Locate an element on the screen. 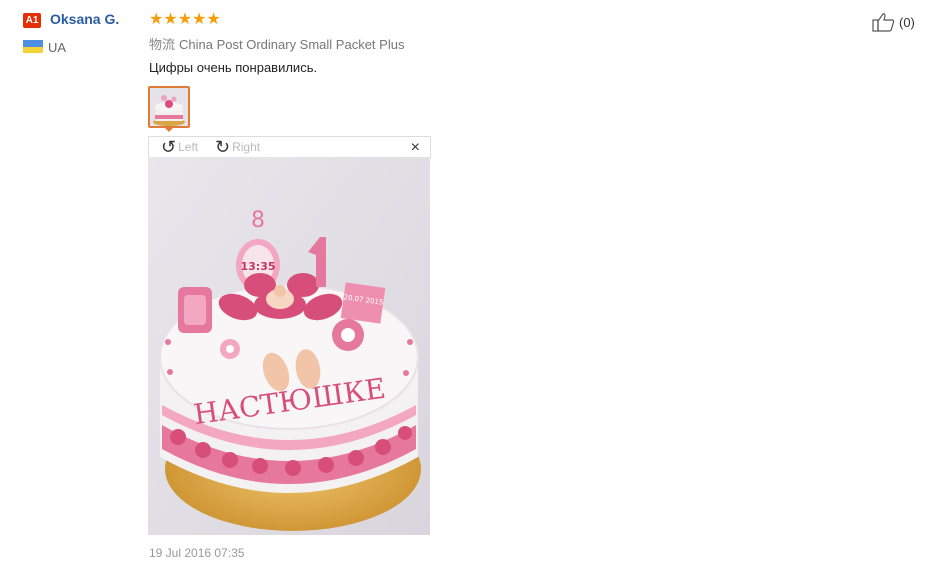 This screenshot has width=950, height=566. shipping-method: China Post Ordinary Small Packet Plus is located at coordinates (292, 44).